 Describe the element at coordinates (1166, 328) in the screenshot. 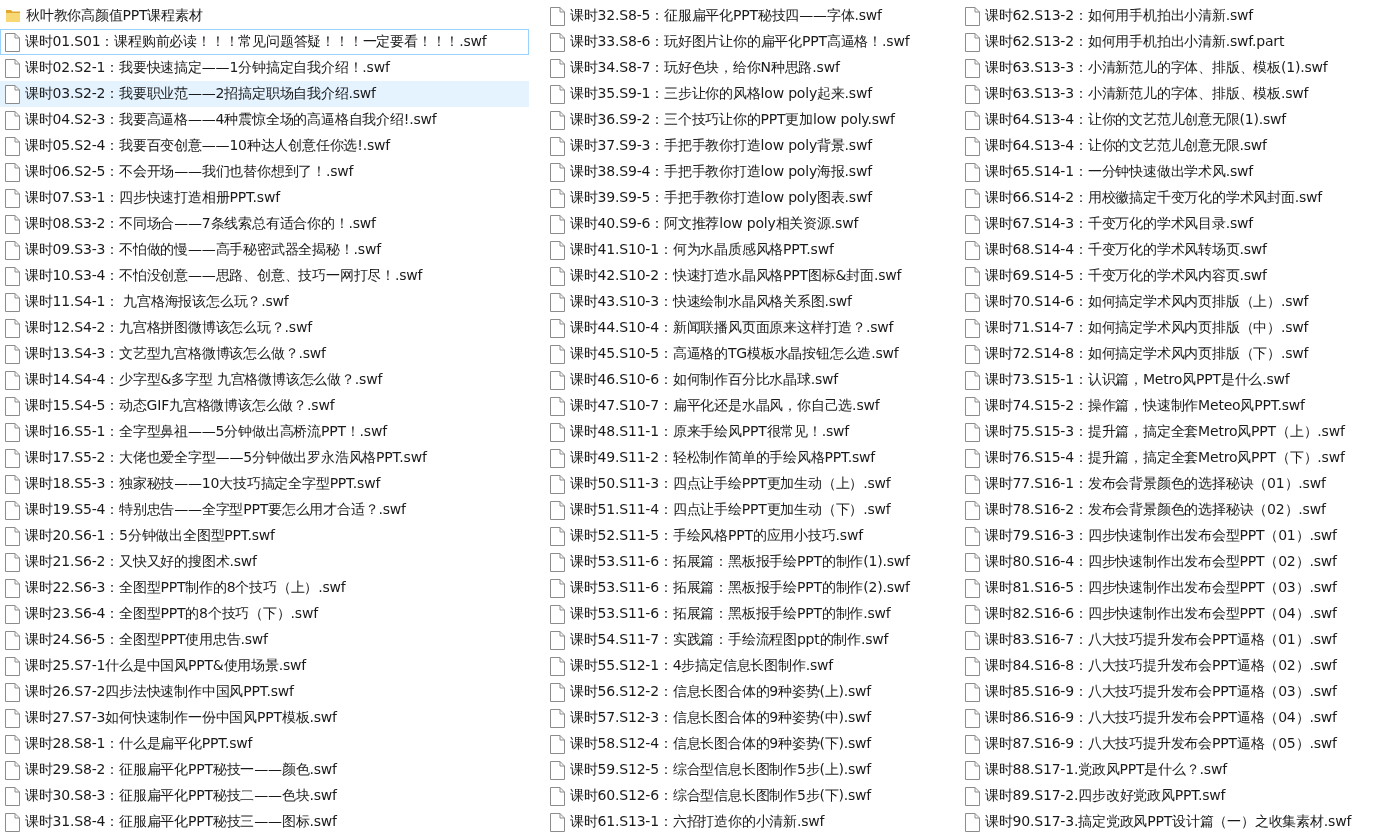

I see `file-item: 课时71.S14-7：如何搞定学术风内页排版（中）.swf` at that location.